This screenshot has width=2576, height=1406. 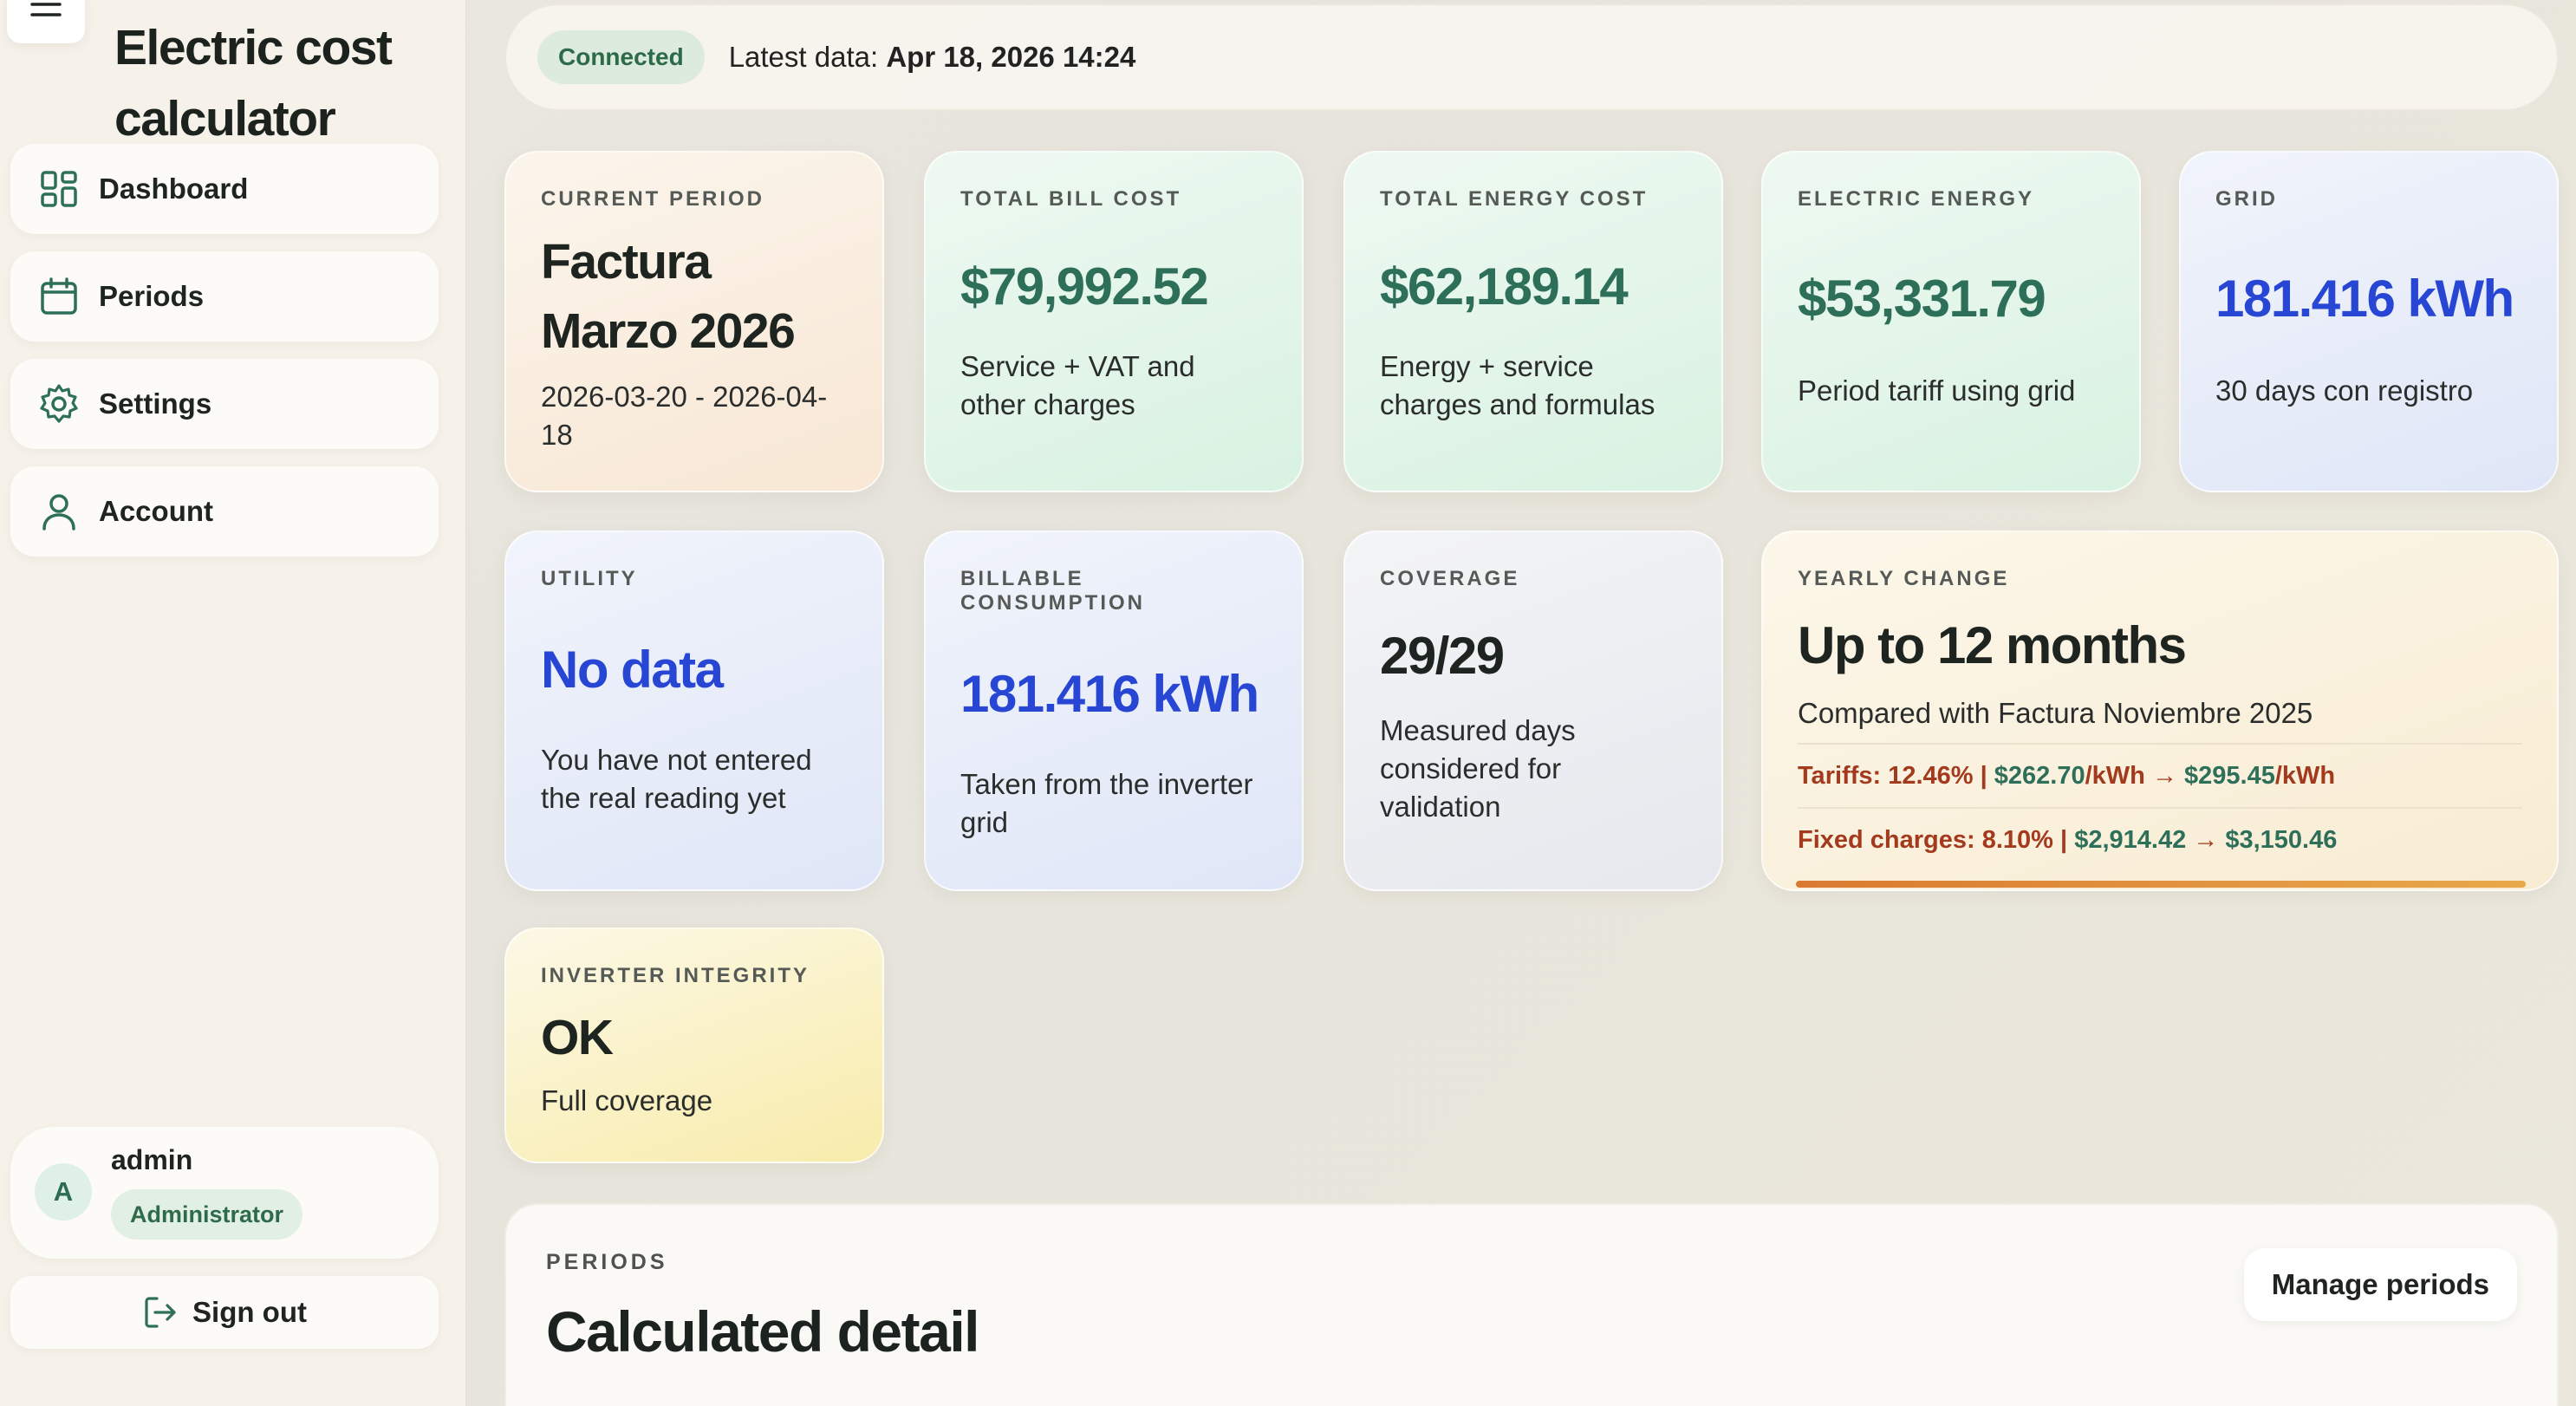 What do you see at coordinates (675, 975) in the screenshot?
I see `card-label: INVERTER INTEGRITY` at bounding box center [675, 975].